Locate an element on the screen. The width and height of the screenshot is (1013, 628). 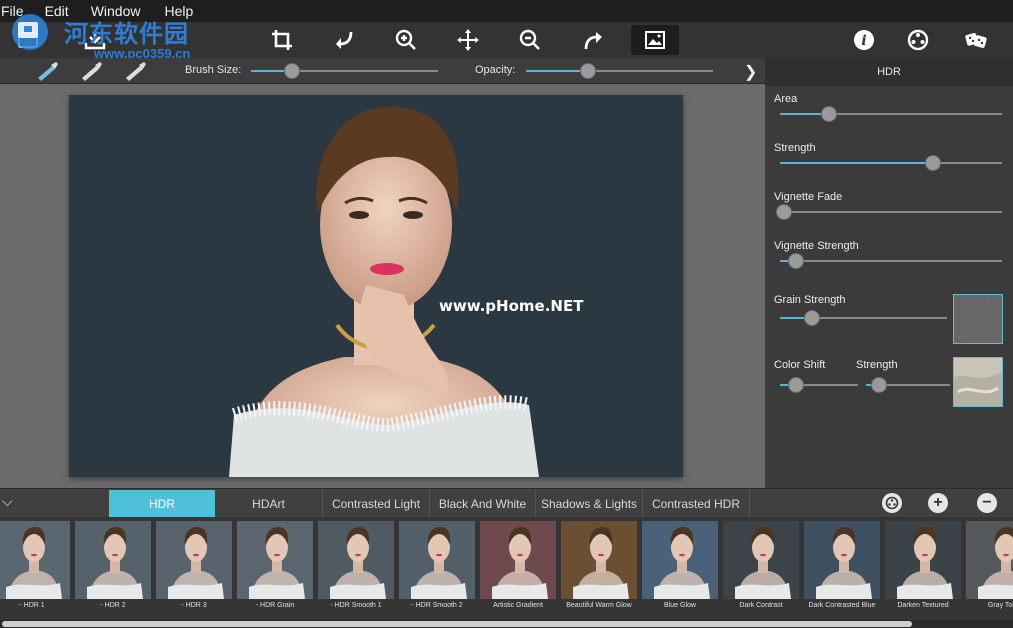
tab-contrasted-hdr: Contrasted HDR is located at coordinates (696, 503).